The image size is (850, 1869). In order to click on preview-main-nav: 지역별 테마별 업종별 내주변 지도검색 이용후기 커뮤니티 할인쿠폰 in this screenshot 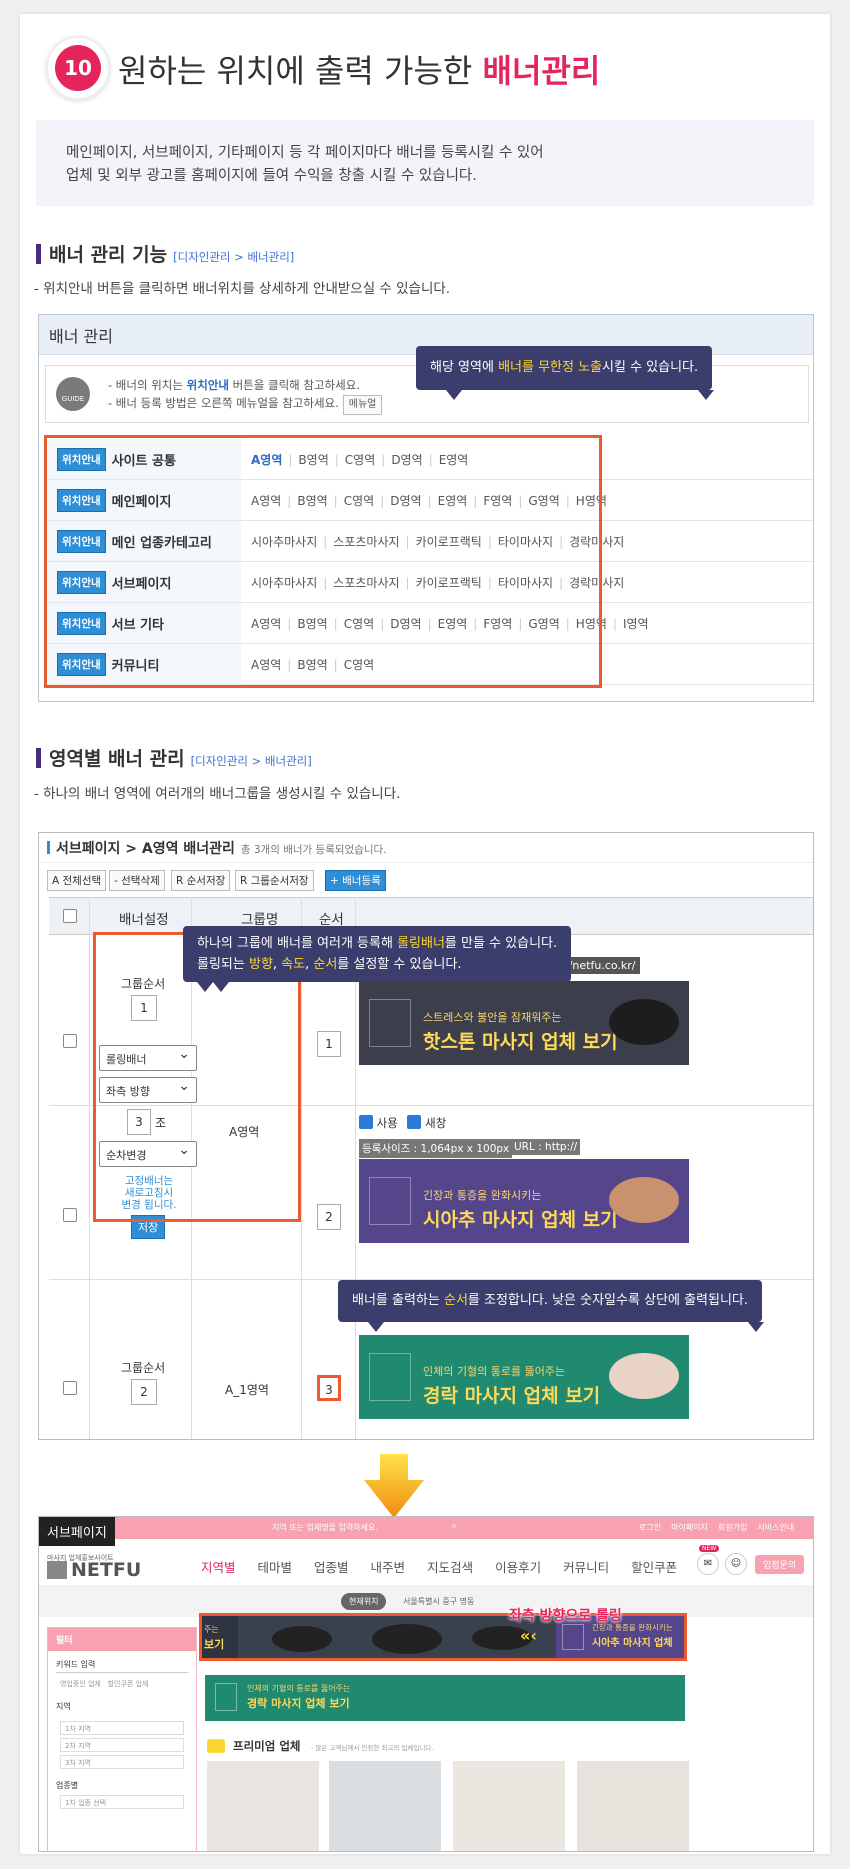, I will do `click(450, 1566)`.